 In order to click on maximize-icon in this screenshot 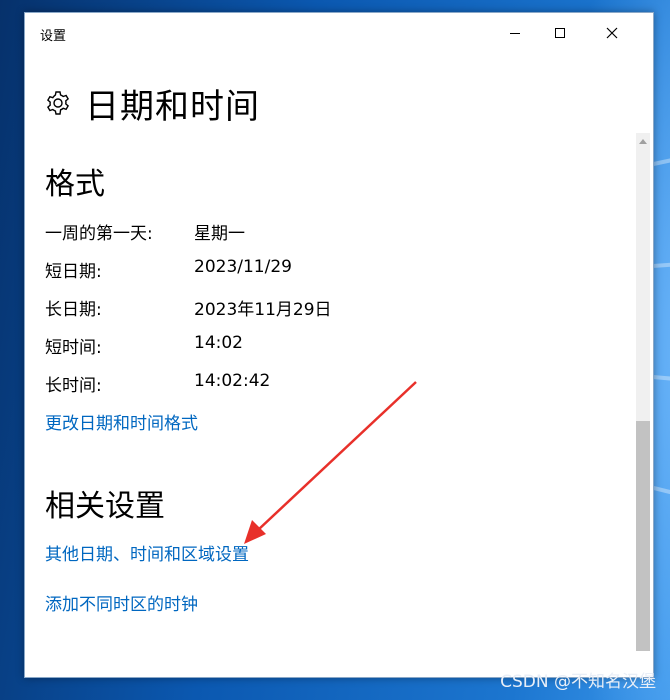, I will do `click(560, 33)`.